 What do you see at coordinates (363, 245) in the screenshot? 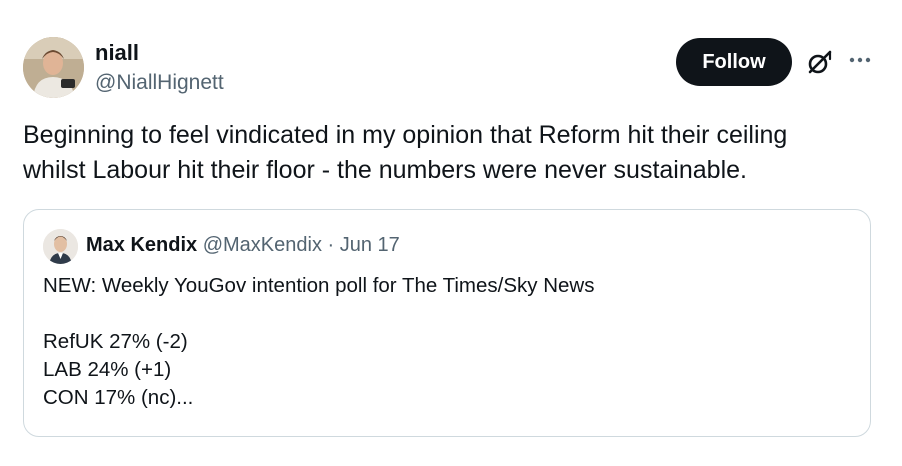
I see `quoted-date: · Jun 17` at bounding box center [363, 245].